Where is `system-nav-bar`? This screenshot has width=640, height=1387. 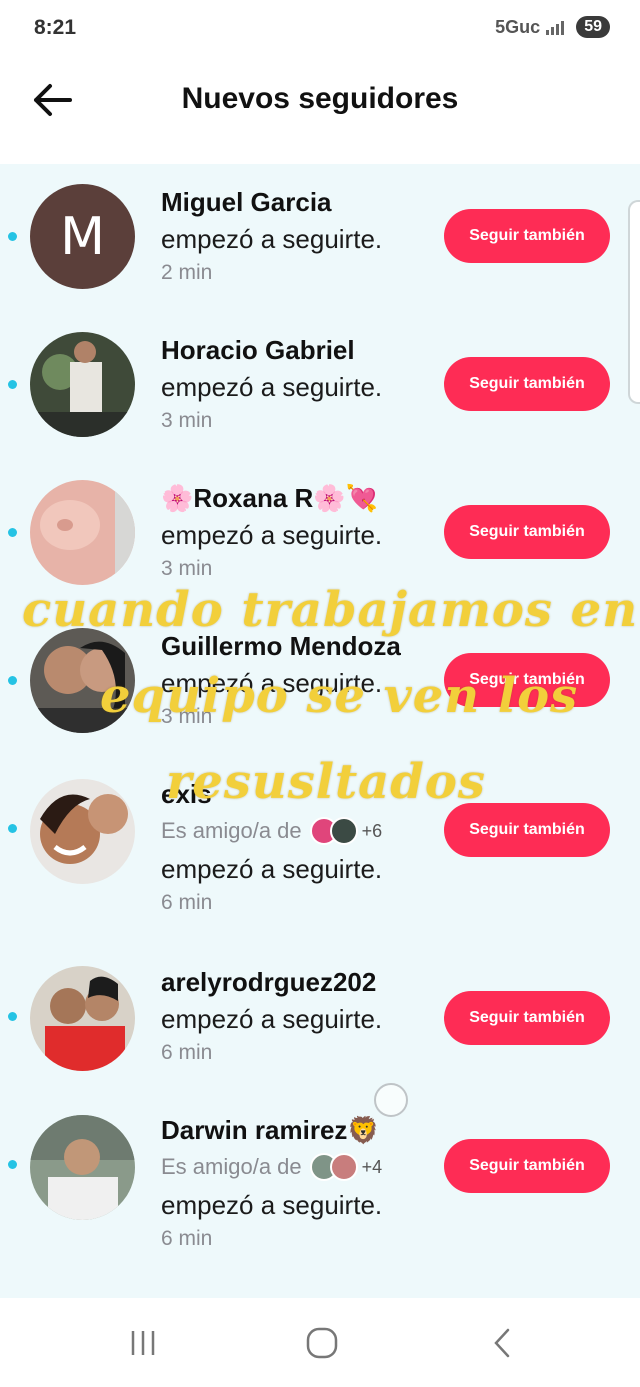
system-nav-bar is located at coordinates (320, 1342).